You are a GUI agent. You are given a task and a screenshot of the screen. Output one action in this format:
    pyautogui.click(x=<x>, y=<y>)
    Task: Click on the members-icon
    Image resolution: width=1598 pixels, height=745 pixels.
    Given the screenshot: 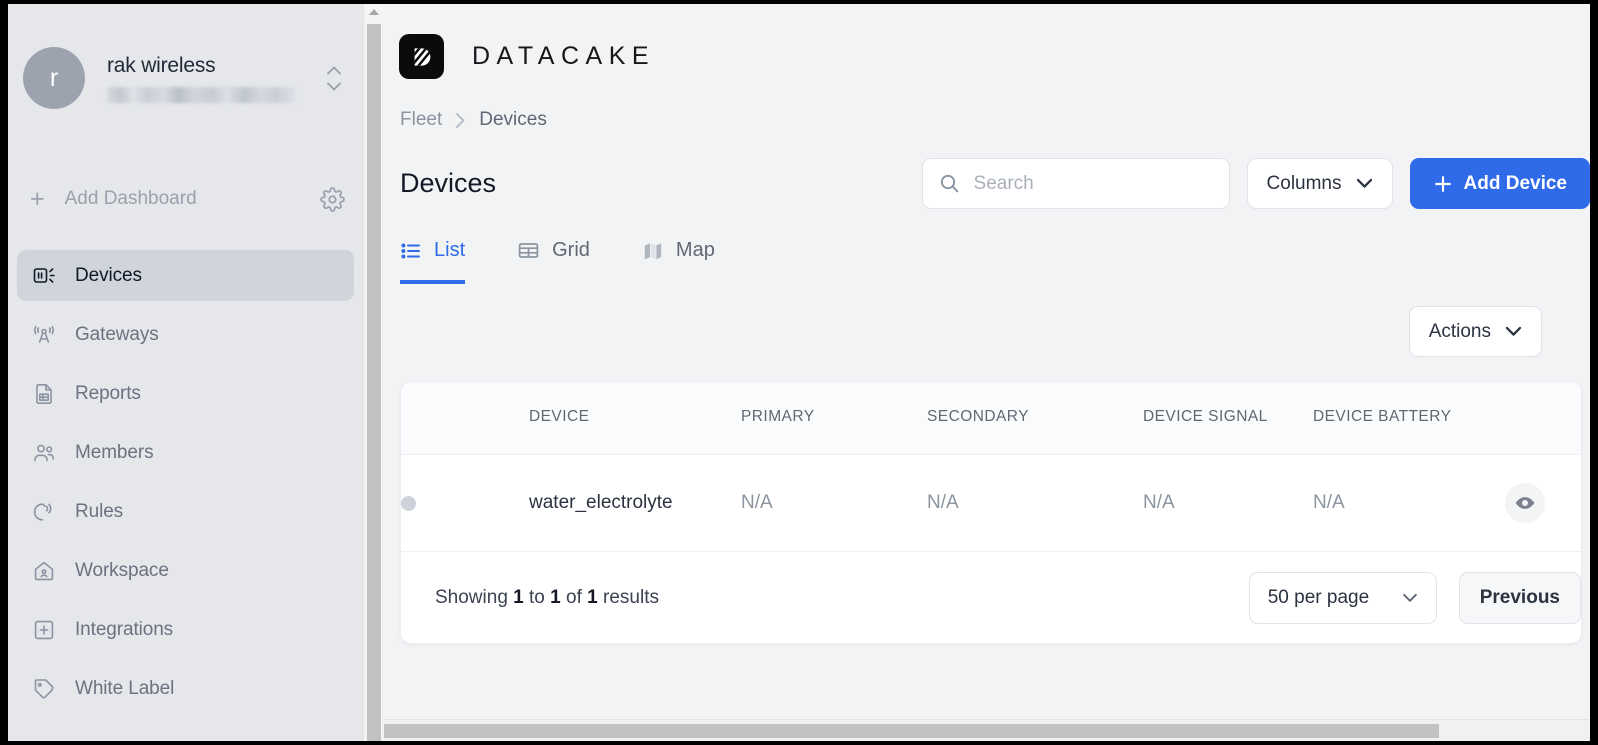 What is the action you would take?
    pyautogui.click(x=44, y=453)
    